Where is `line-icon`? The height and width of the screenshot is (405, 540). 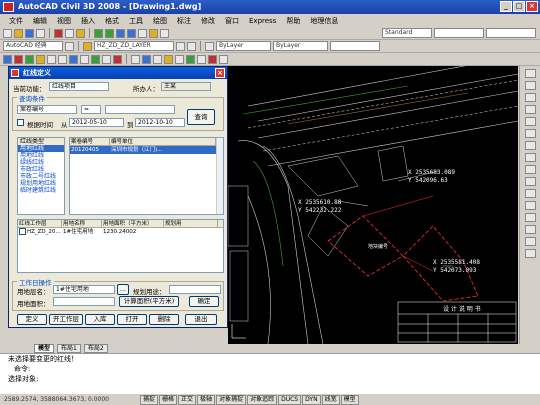 line-icon is located at coordinates (51, 59).